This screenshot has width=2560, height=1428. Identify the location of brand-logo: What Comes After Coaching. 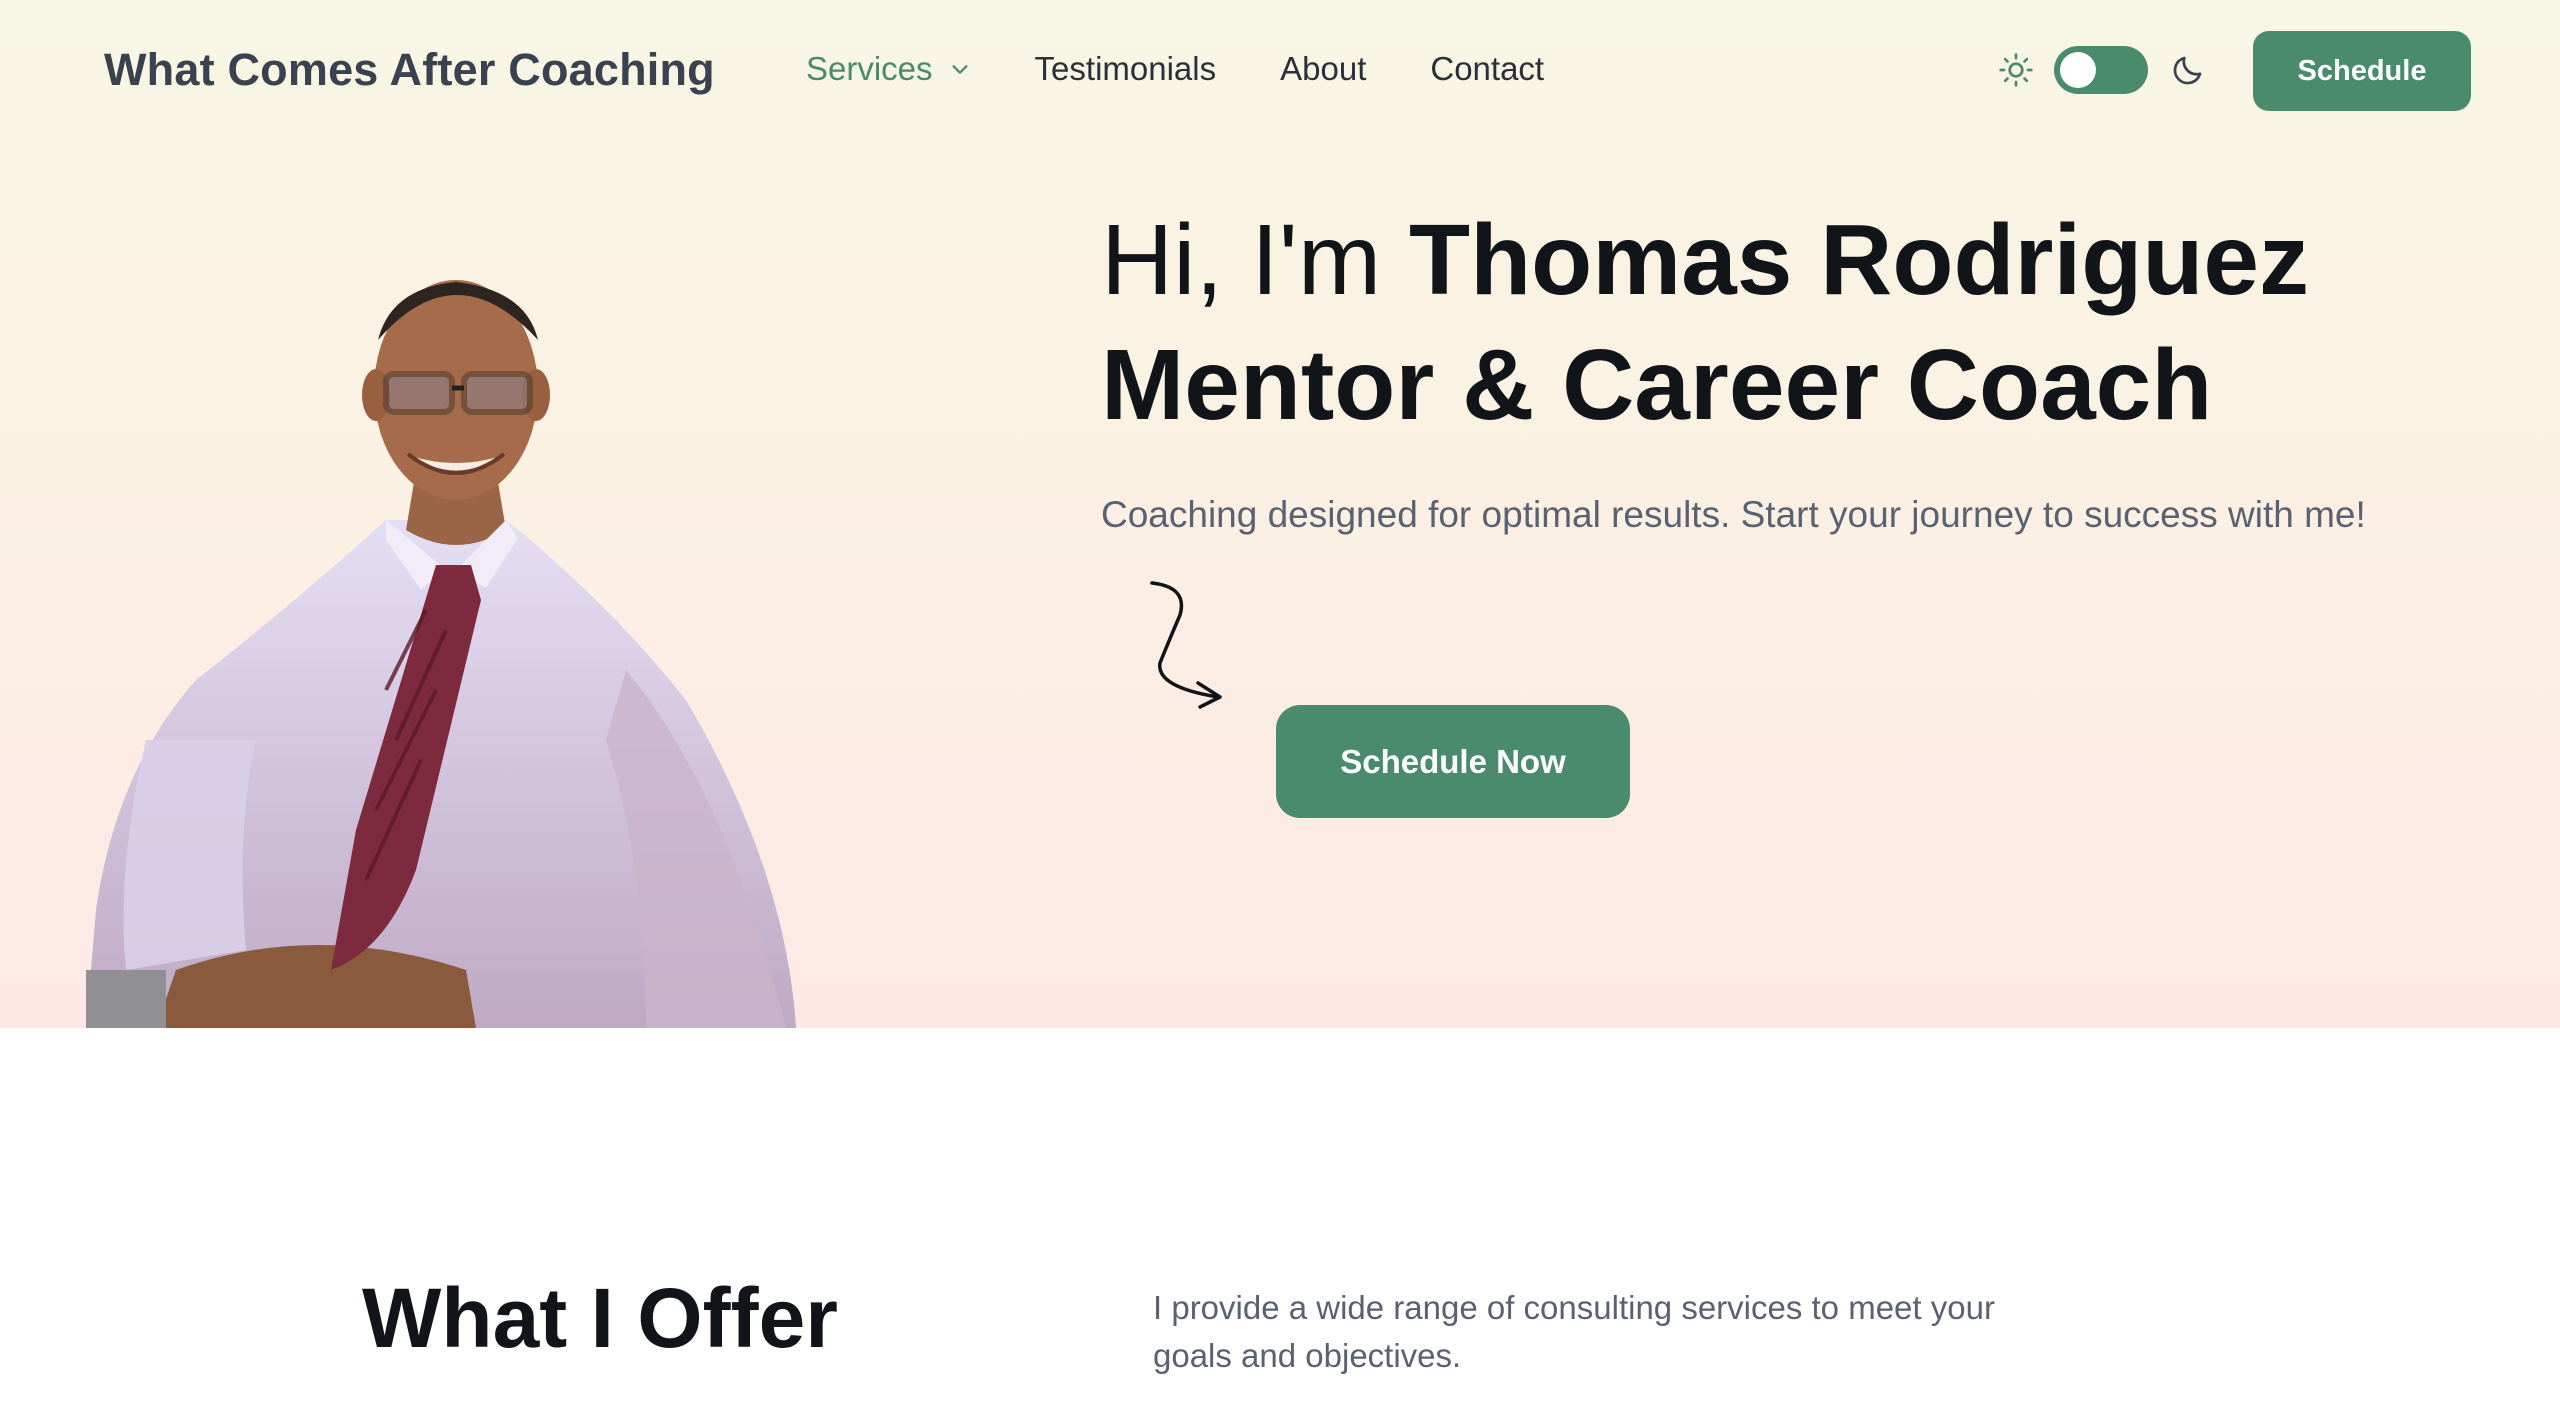
(409, 70).